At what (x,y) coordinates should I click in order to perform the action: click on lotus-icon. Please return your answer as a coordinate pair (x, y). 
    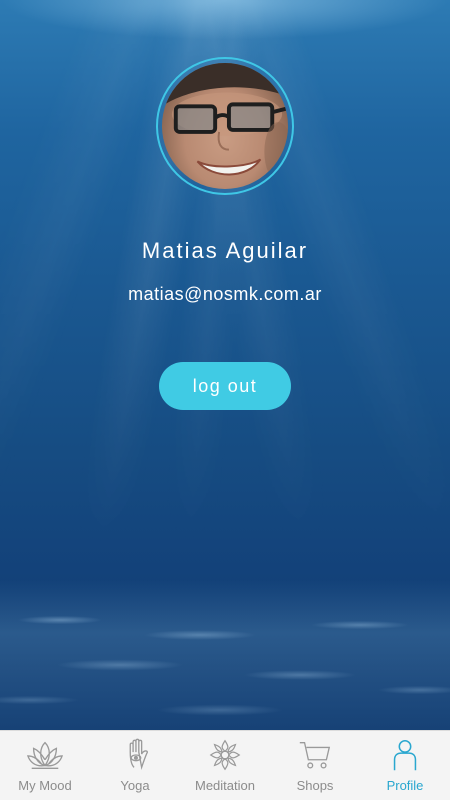
    Looking at the image, I should click on (45, 755).